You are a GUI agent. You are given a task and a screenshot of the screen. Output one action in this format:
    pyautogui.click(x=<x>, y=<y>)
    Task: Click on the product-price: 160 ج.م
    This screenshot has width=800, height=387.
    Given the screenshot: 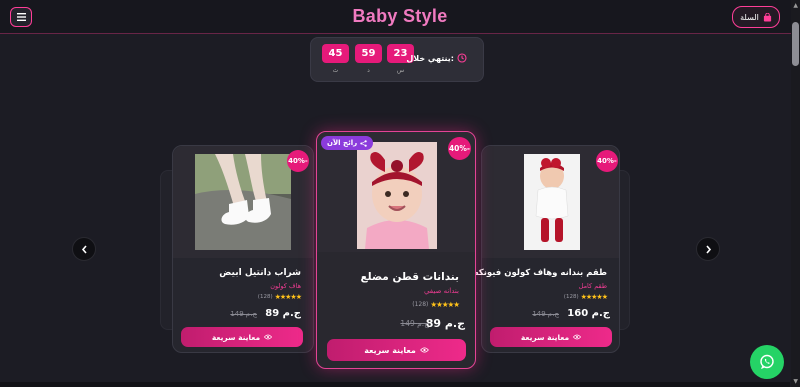 What is the action you would take?
    pyautogui.click(x=588, y=313)
    